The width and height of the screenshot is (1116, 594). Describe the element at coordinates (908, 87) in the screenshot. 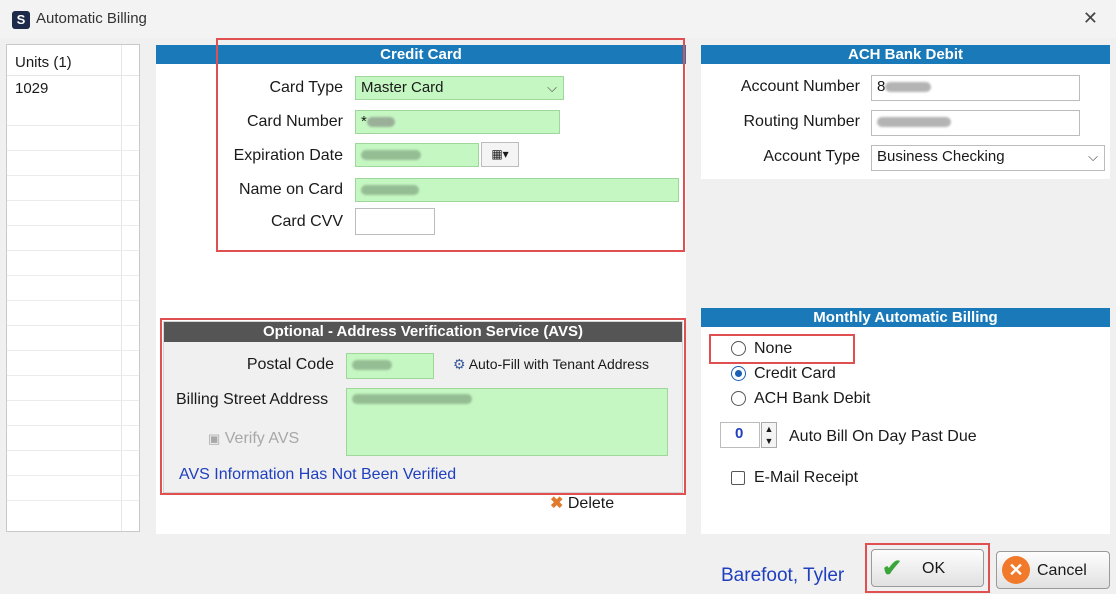

I see `redacted-account-number` at that location.